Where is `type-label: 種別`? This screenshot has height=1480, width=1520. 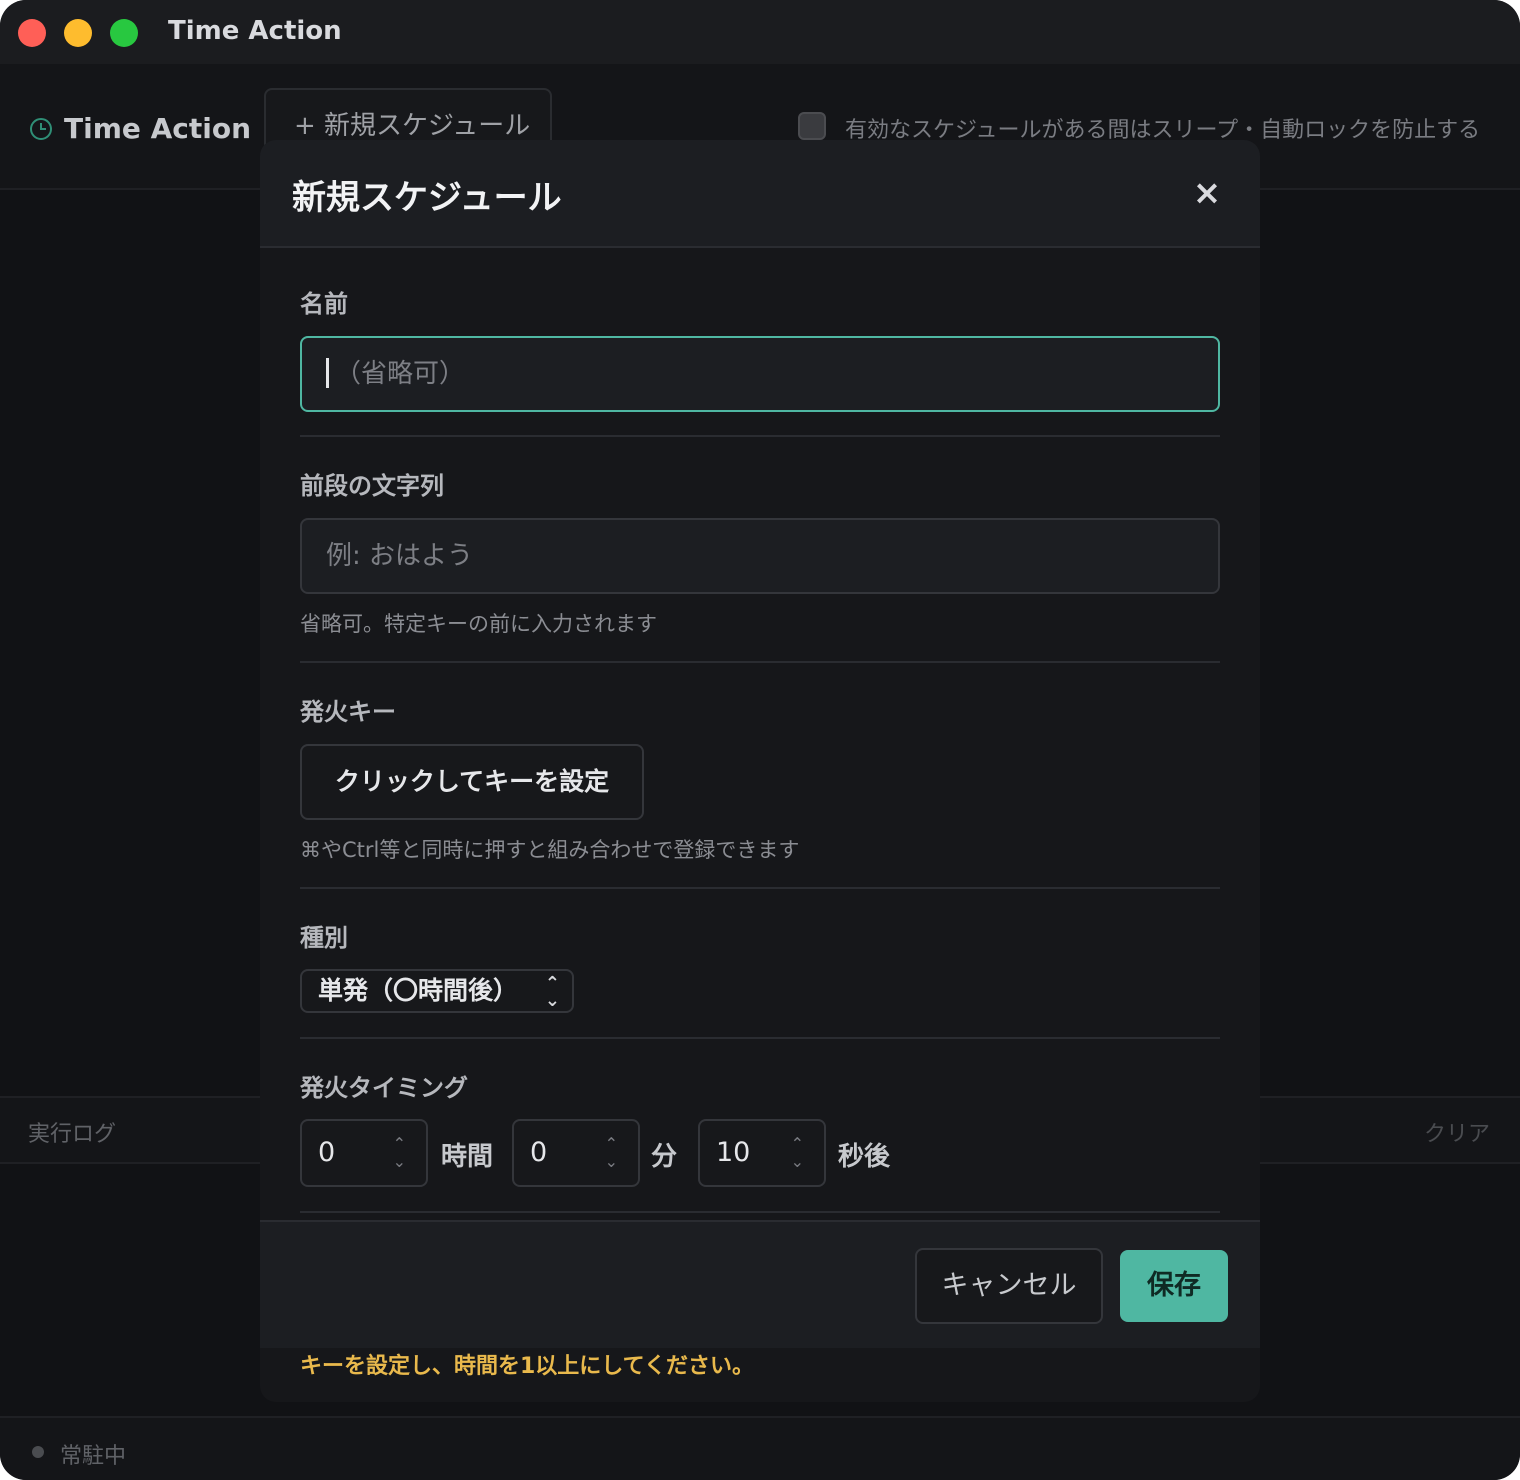 type-label: 種別 is located at coordinates (324, 938).